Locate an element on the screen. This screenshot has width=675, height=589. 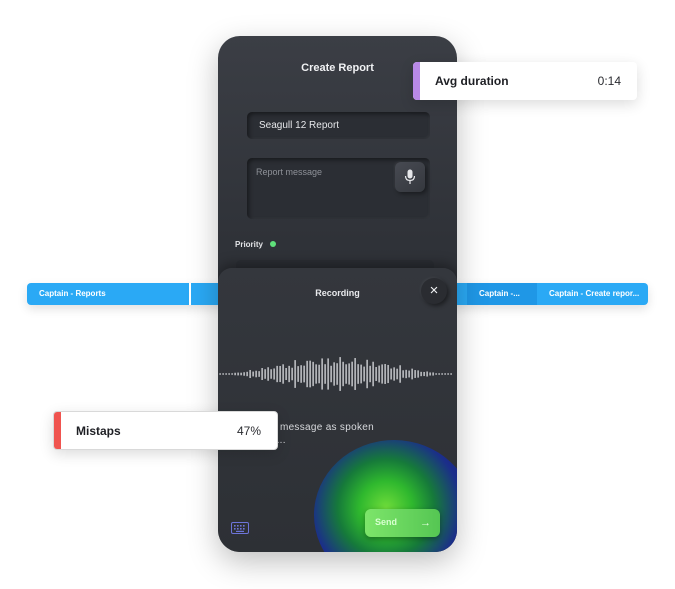
timeline-segment-reports: Captain - Reports is located at coordinates (108, 294).